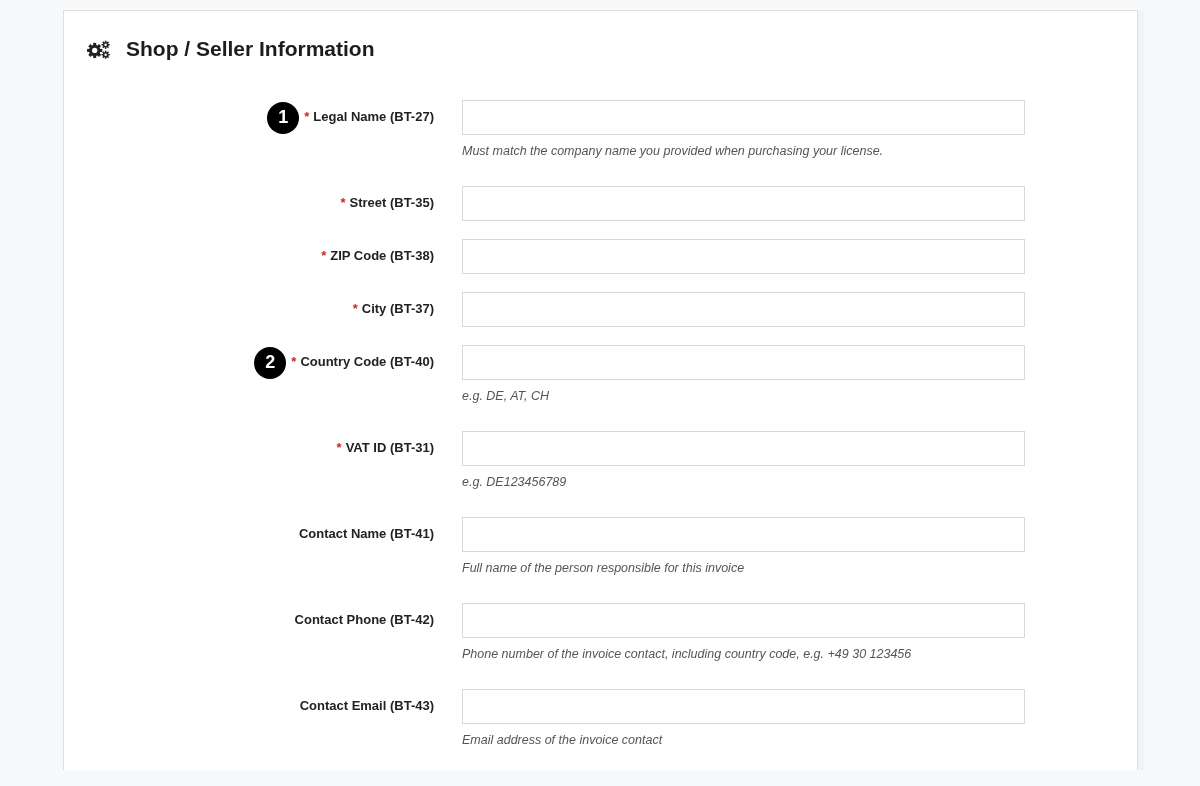  I want to click on field-label: VAT ID (BT-31), so click(389, 447).